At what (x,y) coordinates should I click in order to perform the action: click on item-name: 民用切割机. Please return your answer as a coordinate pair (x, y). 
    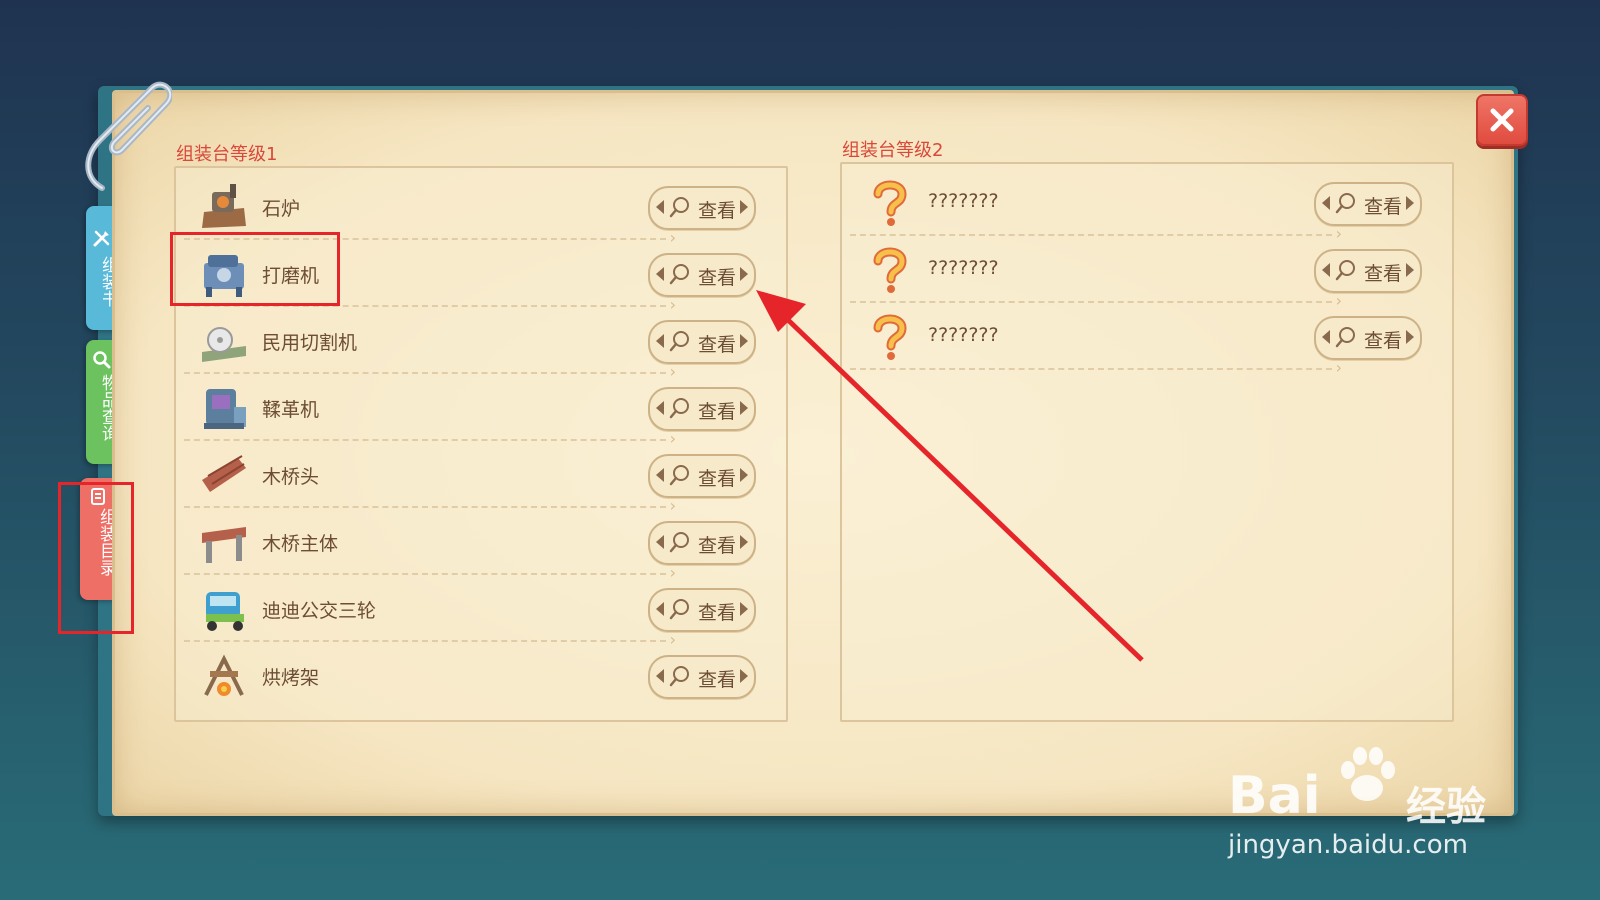
    Looking at the image, I should click on (310, 343).